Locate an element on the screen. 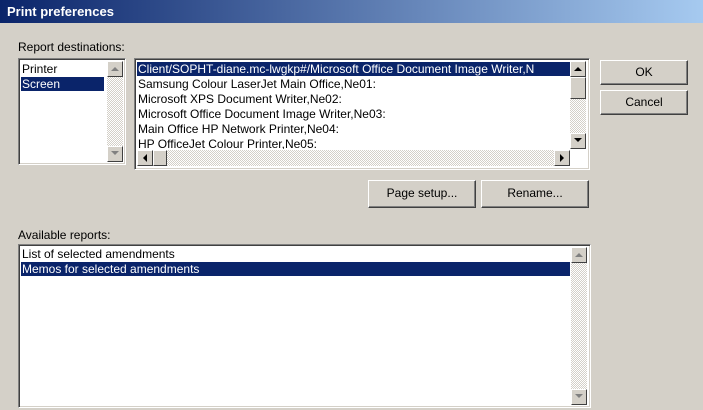 This screenshot has width=703, height=410. reports-list-scroll-up is located at coordinates (579, 255).